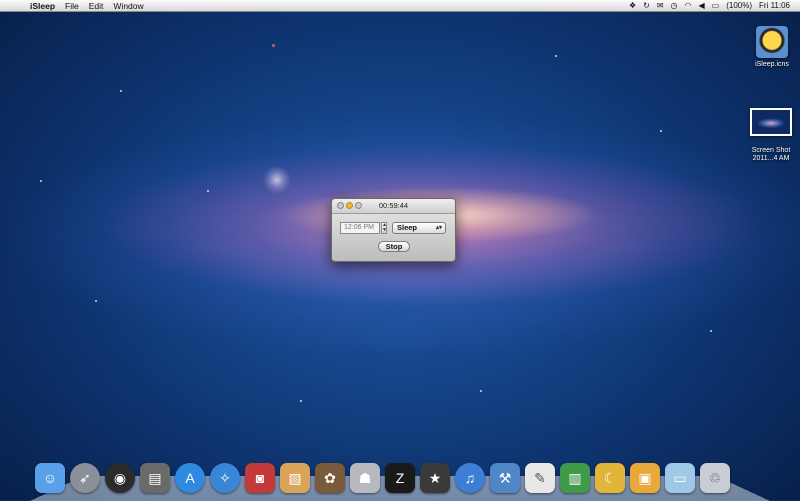  Describe the element at coordinates (295, 478) in the screenshot. I see `preview-icon: ▧` at that location.